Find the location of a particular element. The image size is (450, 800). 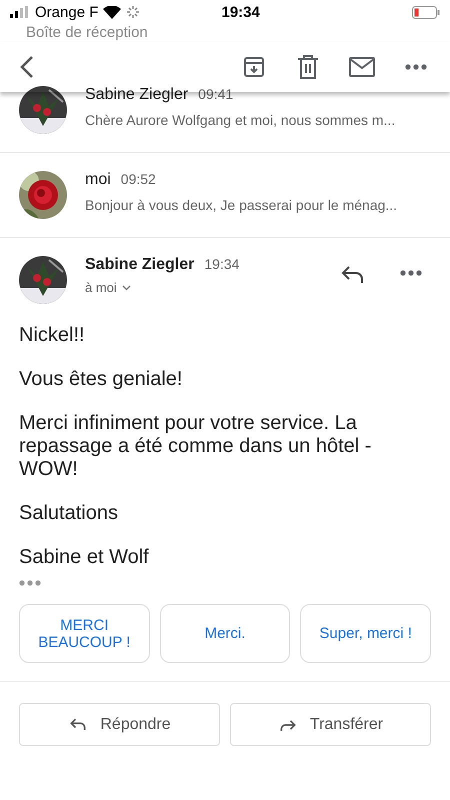

reply-button: Répondre is located at coordinates (119, 724).